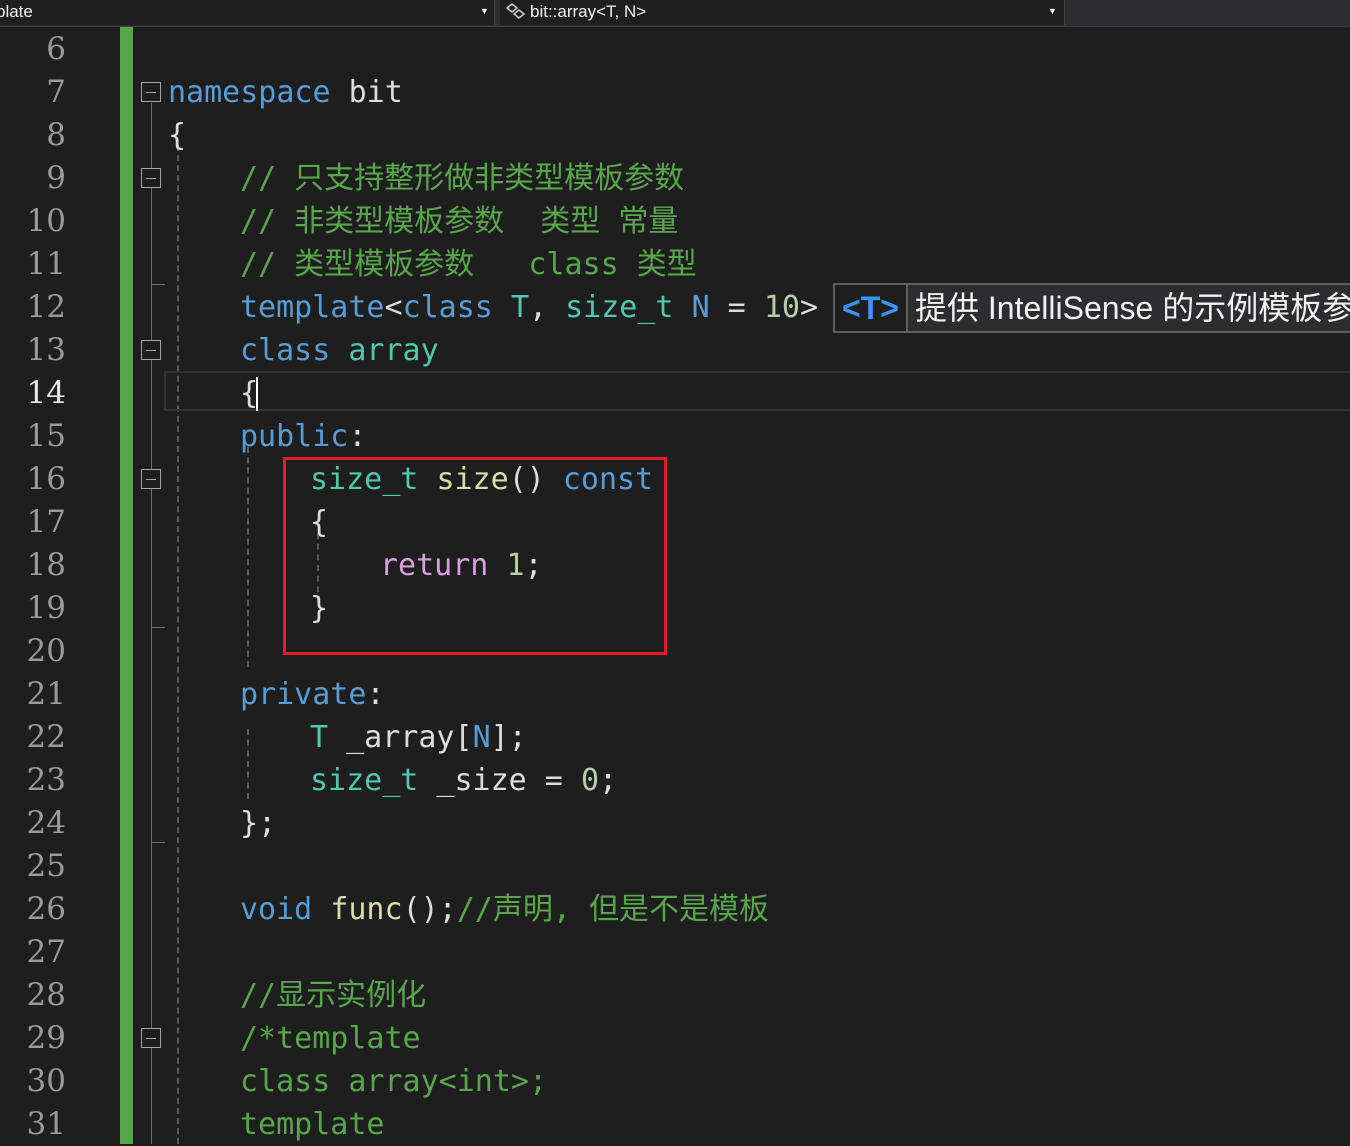 Image resolution: width=1350 pixels, height=1146 pixels. I want to click on code-token: _size =, so click(499, 780).